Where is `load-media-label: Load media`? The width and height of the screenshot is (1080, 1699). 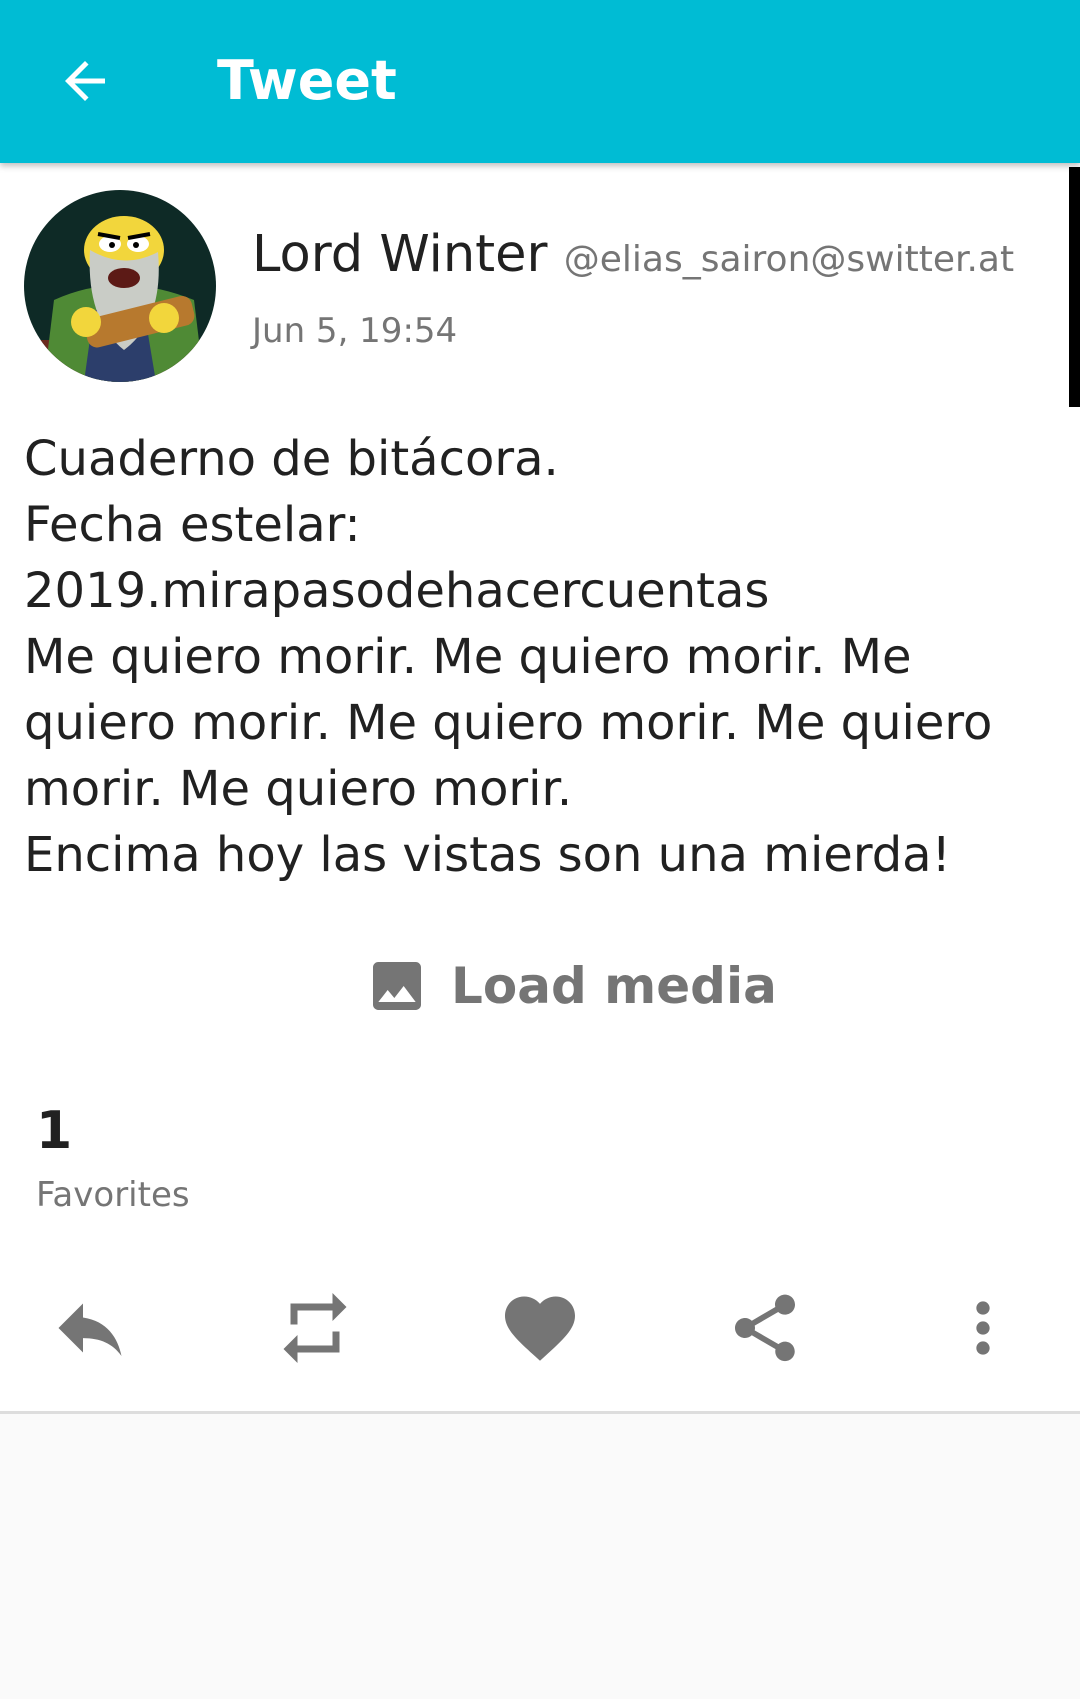 load-media-label: Load media is located at coordinates (614, 986).